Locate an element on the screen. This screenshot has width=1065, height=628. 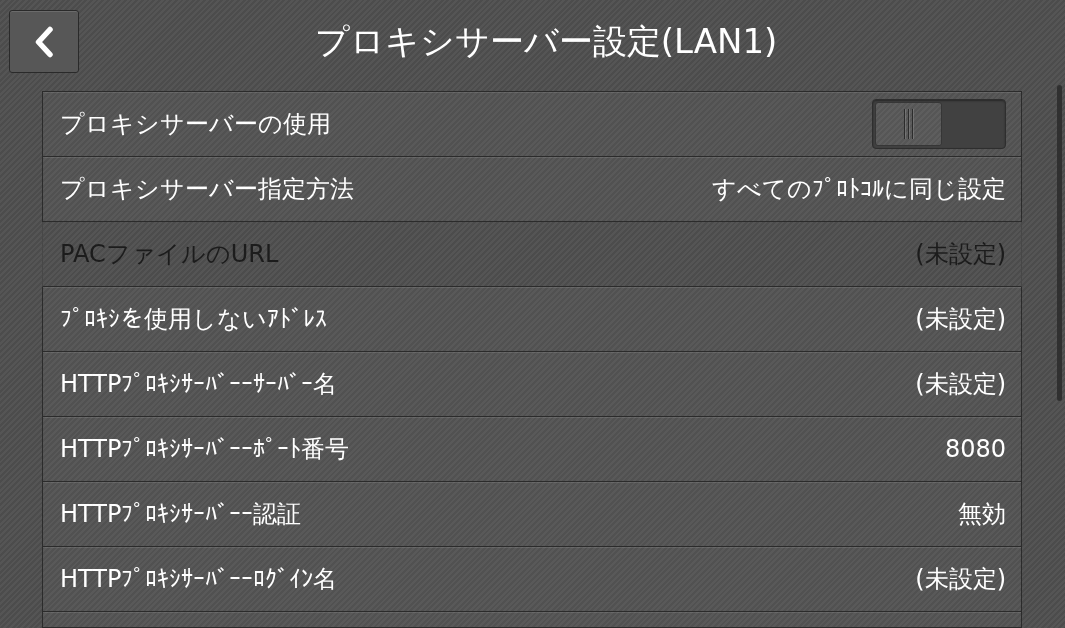
settings-row: HTTPﾌﾟﾛｷｼｻｰﾊﾞｰｰｻｰﾊﾞｰ名 (未設定) is located at coordinates (532, 384).